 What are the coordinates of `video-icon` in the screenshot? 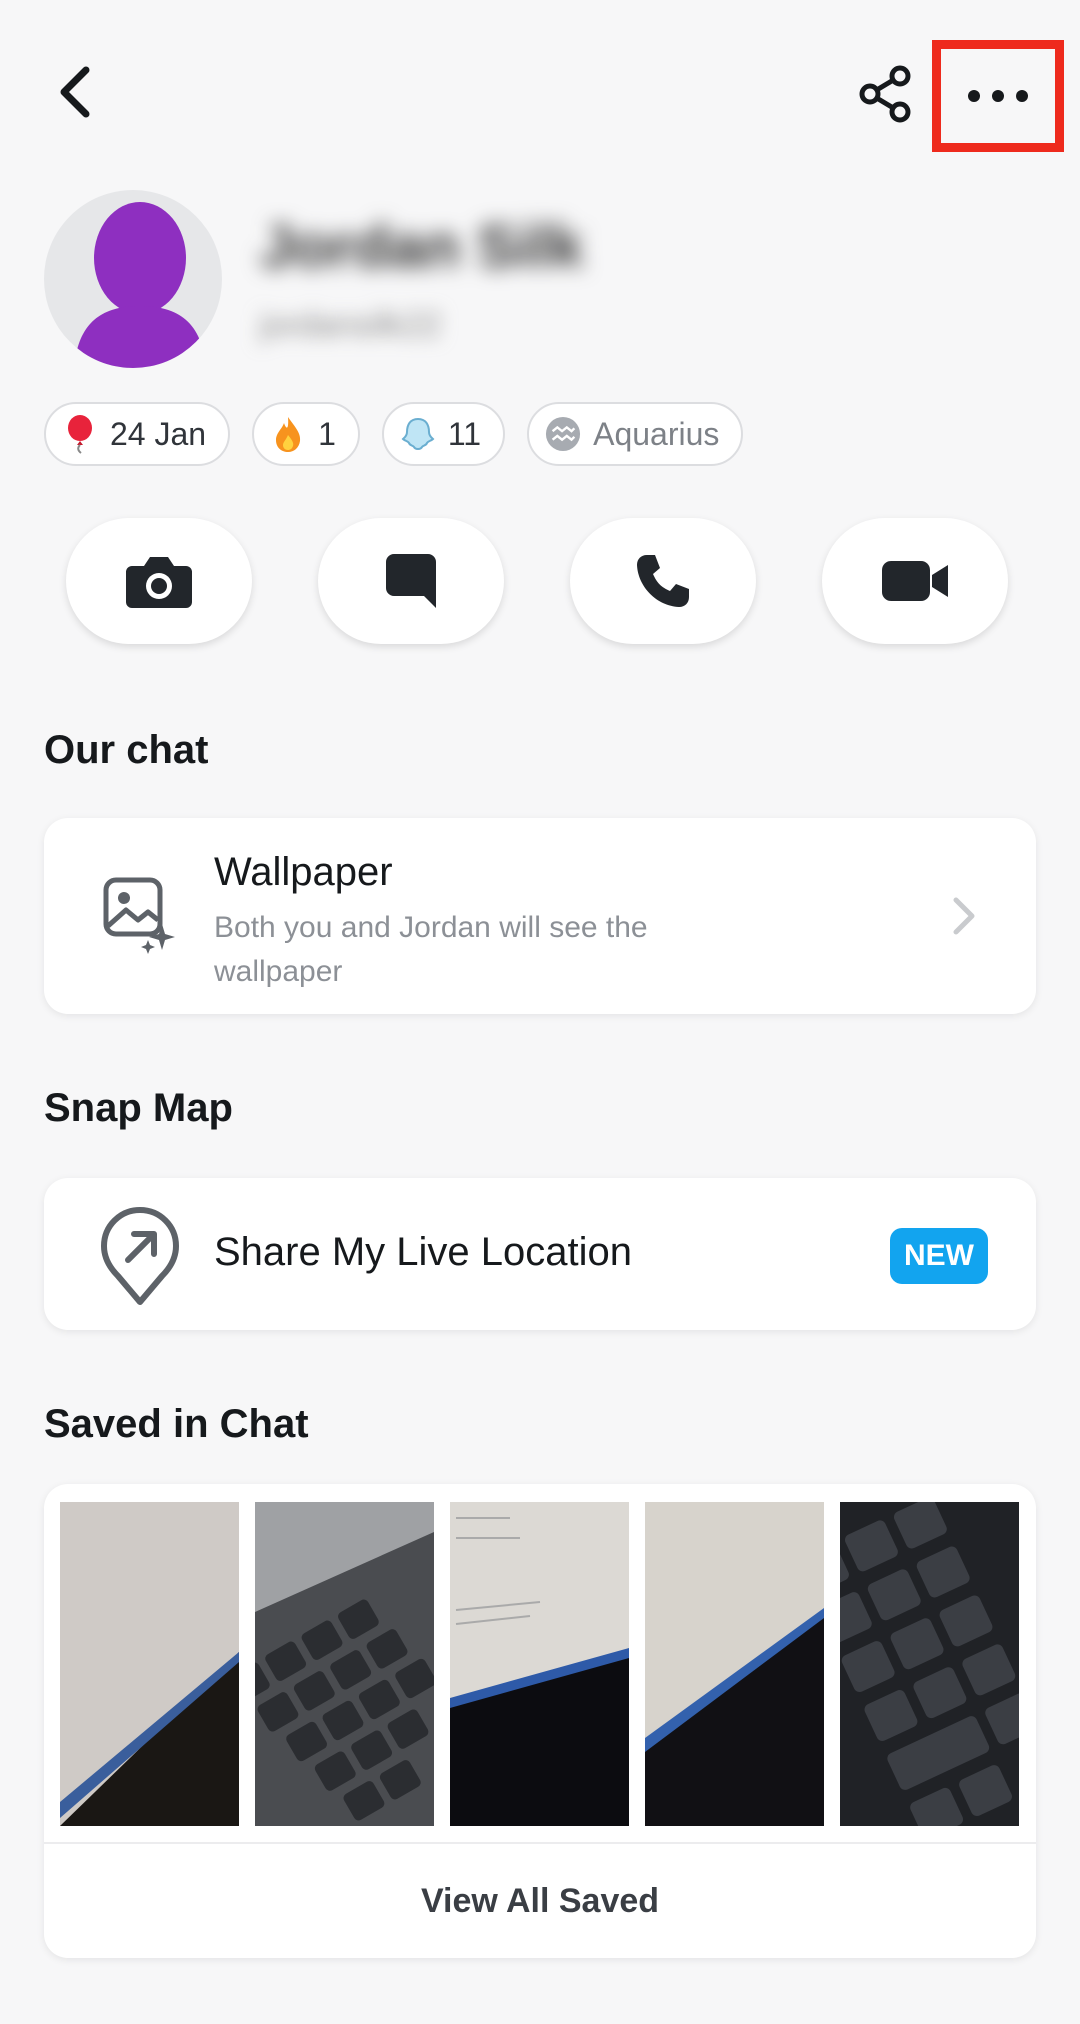 It's located at (915, 581).